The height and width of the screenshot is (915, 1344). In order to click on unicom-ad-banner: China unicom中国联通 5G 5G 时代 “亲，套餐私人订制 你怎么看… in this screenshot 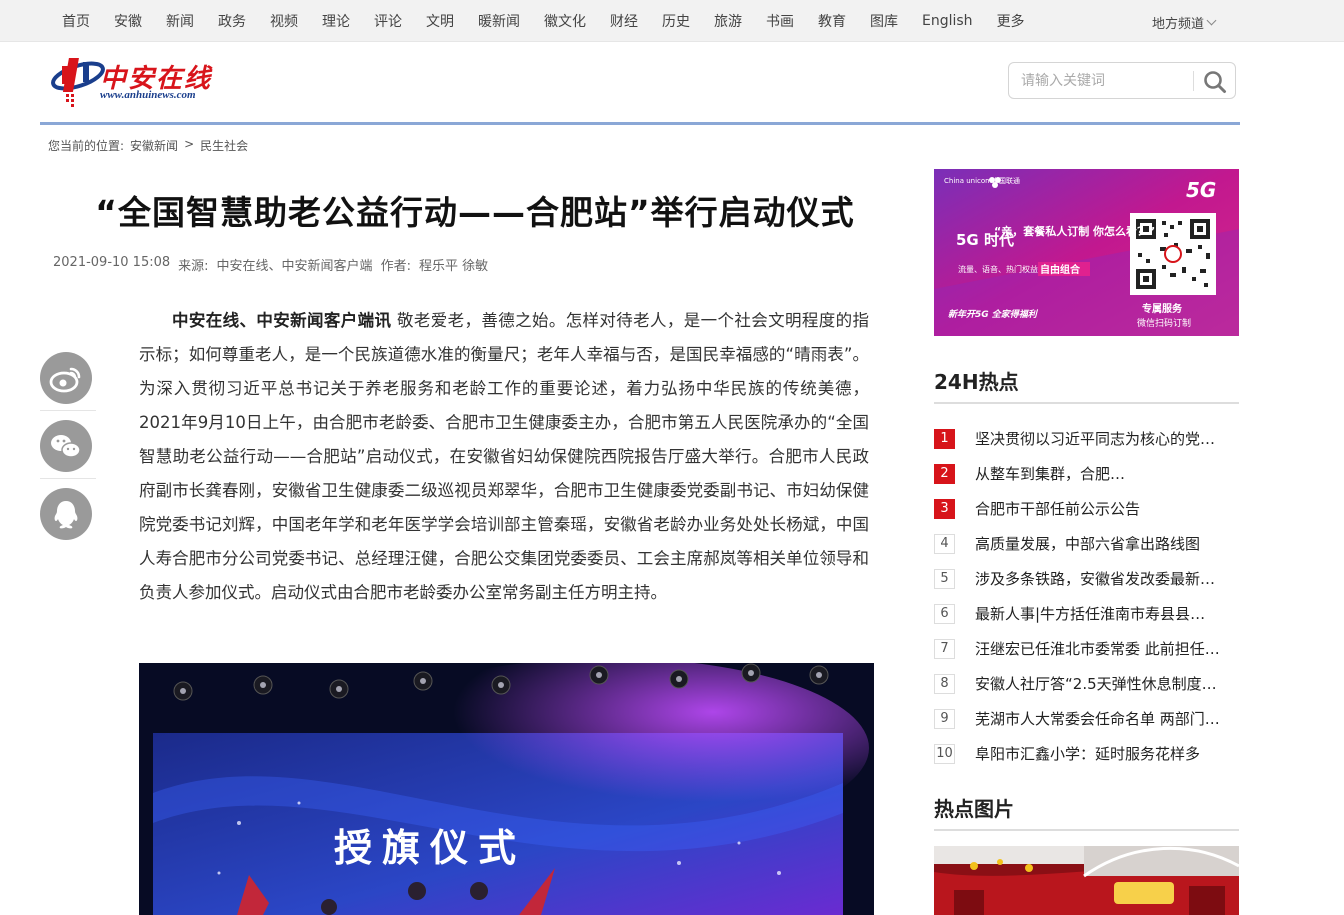, I will do `click(1086, 252)`.